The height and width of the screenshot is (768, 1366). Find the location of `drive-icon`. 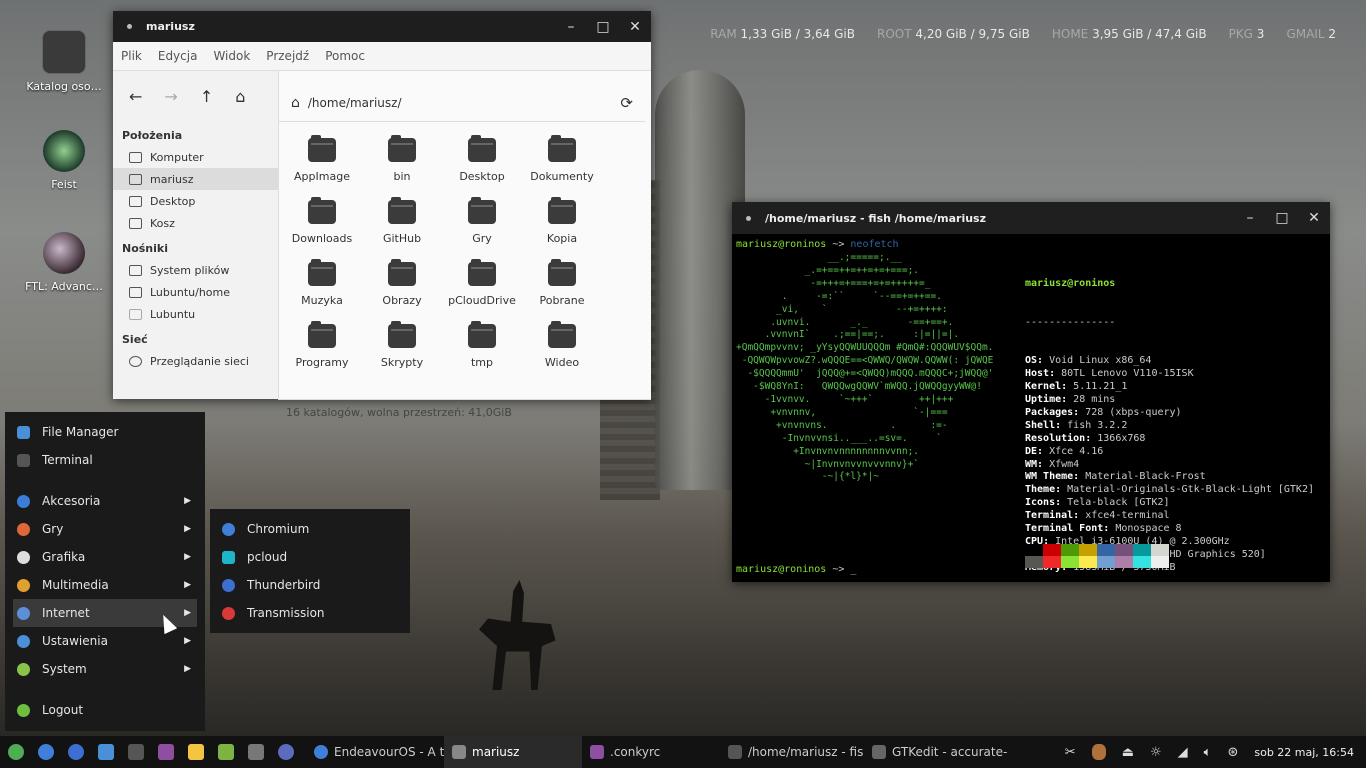

drive-icon is located at coordinates (135, 270).